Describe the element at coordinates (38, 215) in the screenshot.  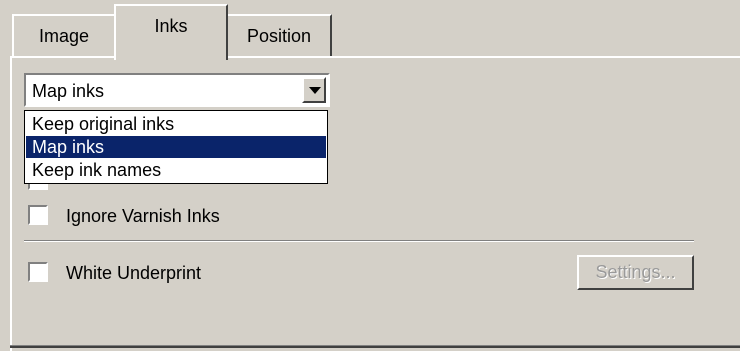
I see `ignore-varnish-checkbox` at that location.